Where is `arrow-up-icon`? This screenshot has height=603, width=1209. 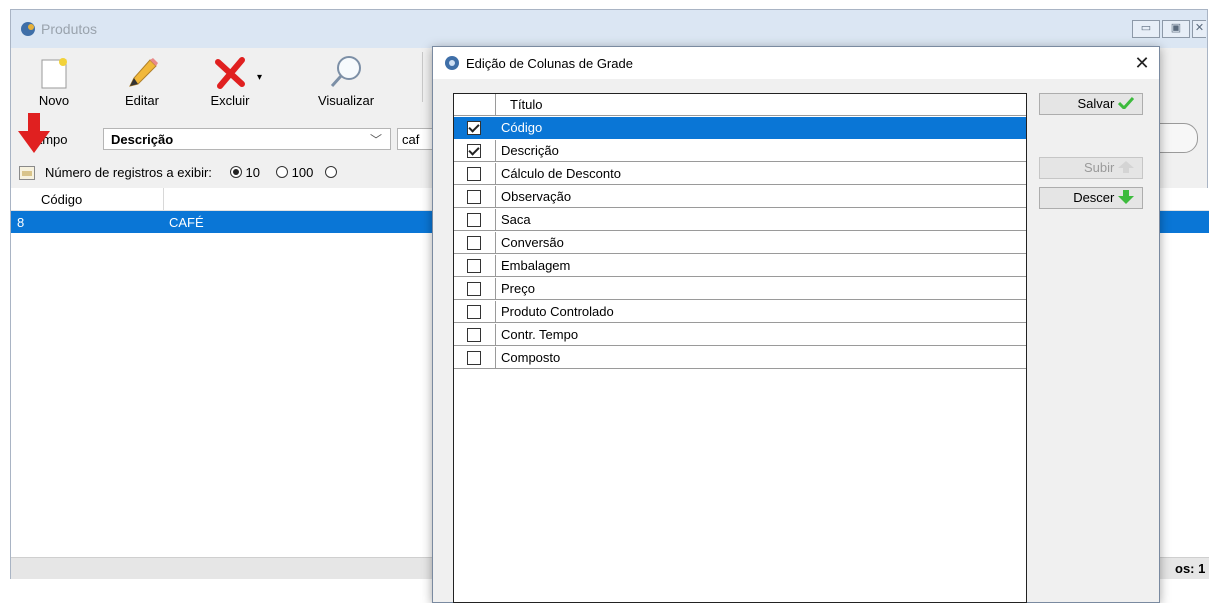 arrow-up-icon is located at coordinates (1126, 167).